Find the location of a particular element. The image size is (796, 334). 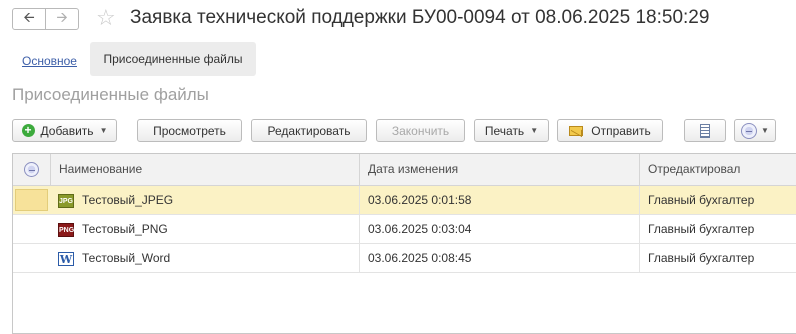

png-file-icon: PNG is located at coordinates (66, 229).